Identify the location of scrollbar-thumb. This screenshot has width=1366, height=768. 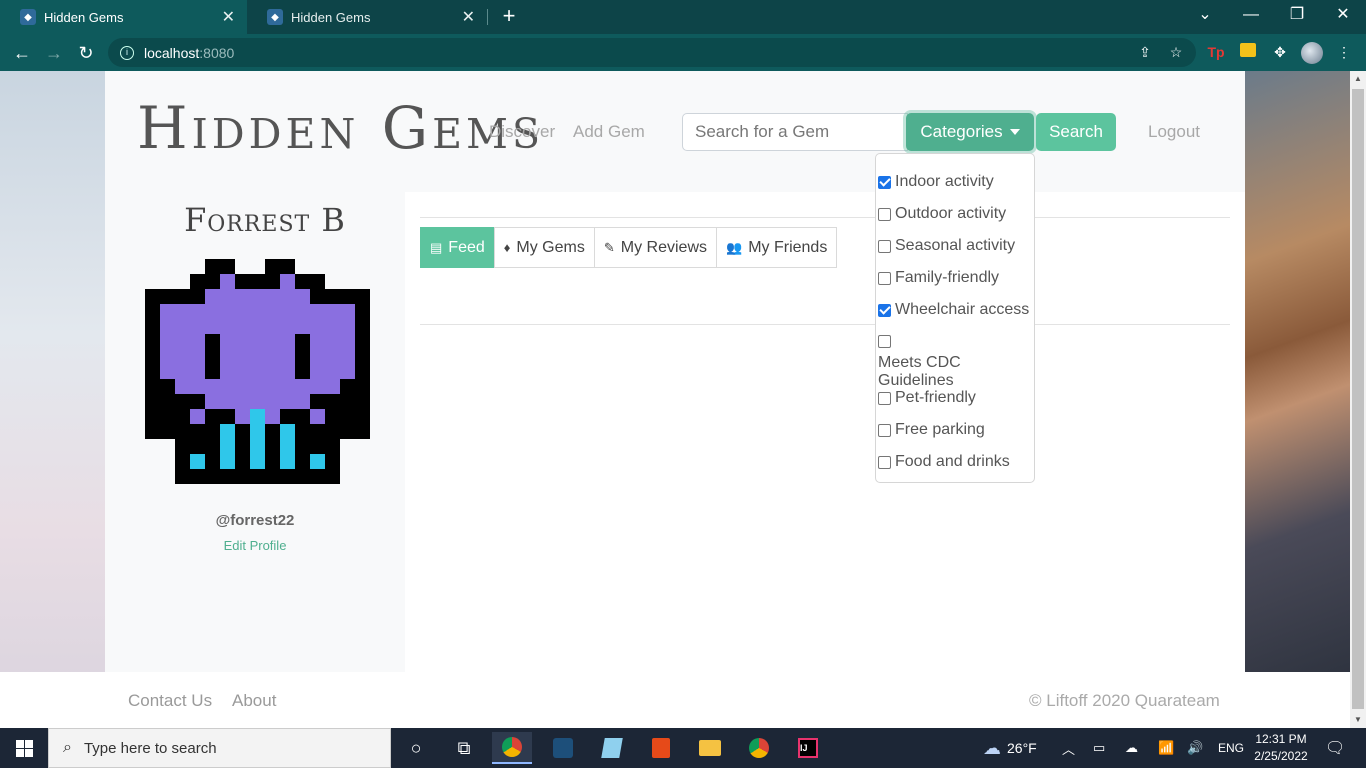
(1358, 399).